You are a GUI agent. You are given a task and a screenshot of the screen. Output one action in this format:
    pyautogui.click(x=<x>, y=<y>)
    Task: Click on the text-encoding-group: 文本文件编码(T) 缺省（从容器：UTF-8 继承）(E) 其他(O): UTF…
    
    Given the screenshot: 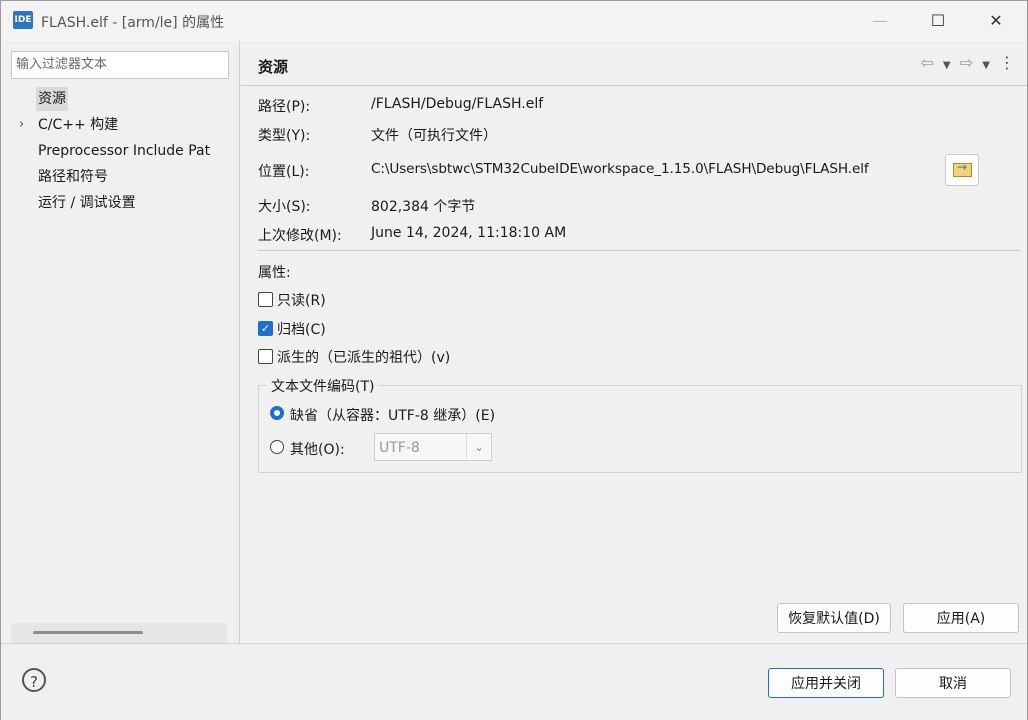 What is the action you would take?
    pyautogui.click(x=640, y=424)
    